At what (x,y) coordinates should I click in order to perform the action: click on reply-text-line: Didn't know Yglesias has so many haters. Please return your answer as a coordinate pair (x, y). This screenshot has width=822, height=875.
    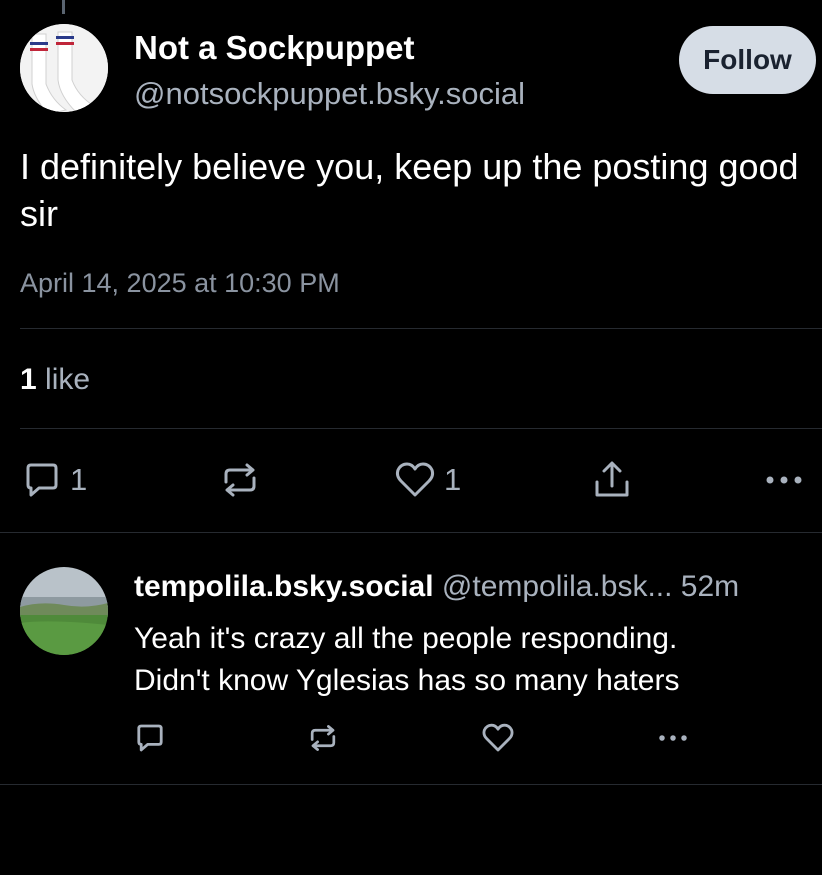
    Looking at the image, I should click on (407, 680).